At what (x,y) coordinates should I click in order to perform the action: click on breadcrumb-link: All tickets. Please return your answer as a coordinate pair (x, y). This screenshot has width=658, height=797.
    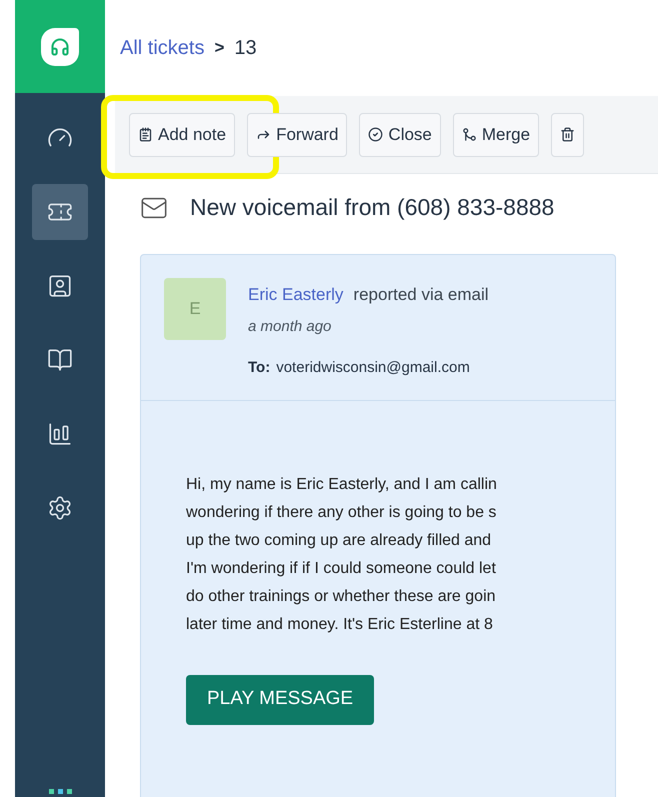
    Looking at the image, I should click on (162, 48).